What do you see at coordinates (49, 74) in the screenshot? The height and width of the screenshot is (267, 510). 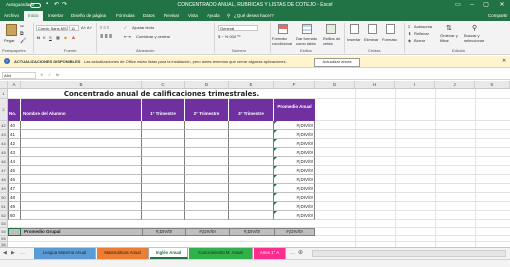 I see `enter-icon: ✓` at bounding box center [49, 74].